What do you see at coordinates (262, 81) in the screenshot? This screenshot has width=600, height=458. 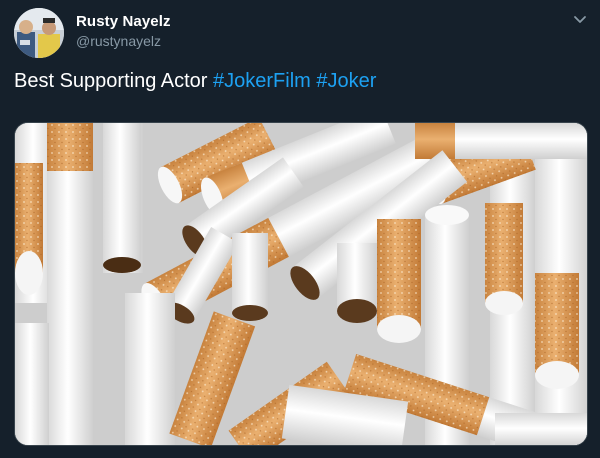 I see `hashtag-jokerfilm: #JokerFilm` at bounding box center [262, 81].